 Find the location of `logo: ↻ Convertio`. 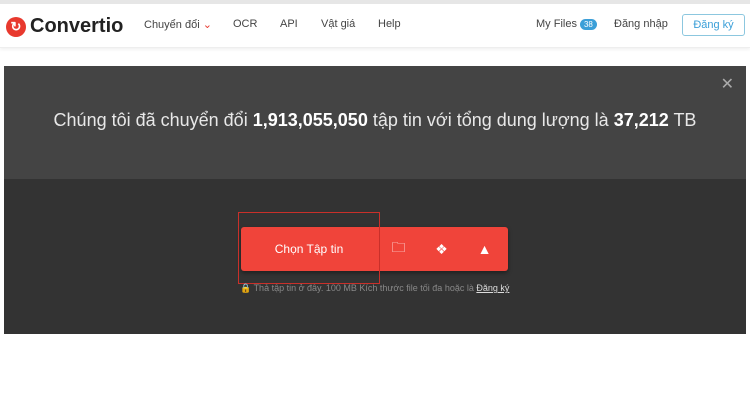

logo: ↻ Convertio is located at coordinates (64, 26).